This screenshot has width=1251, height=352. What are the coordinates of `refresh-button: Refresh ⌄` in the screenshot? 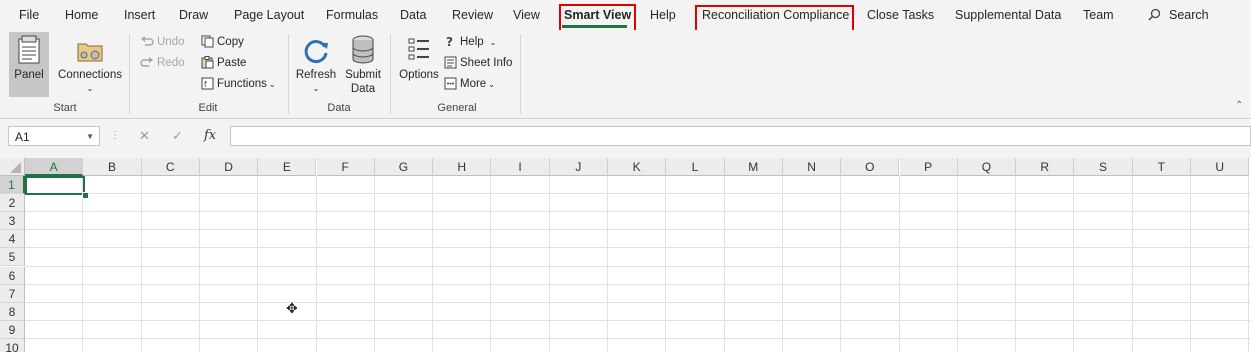 It's located at (316, 64).